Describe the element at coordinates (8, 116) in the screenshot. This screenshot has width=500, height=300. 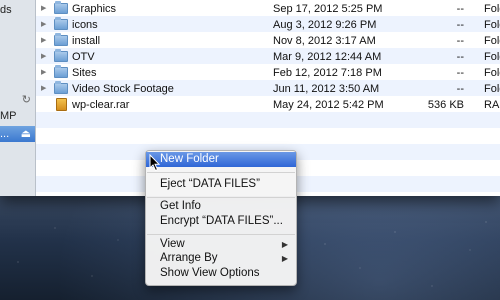
I see `sidebar-item-label: MP` at that location.